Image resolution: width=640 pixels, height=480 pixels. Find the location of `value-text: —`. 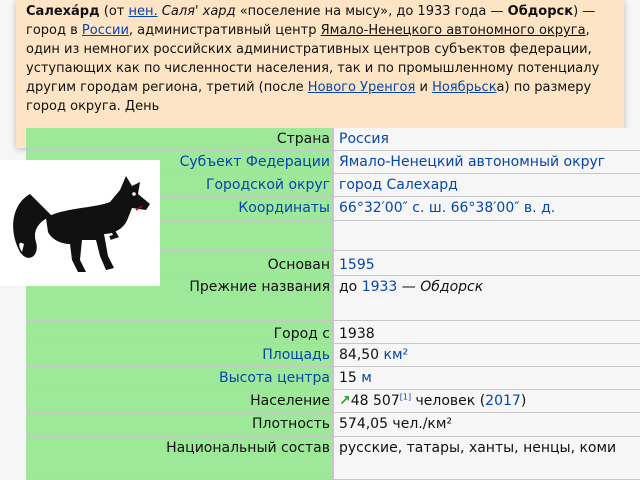

value-text: — is located at coordinates (409, 287).